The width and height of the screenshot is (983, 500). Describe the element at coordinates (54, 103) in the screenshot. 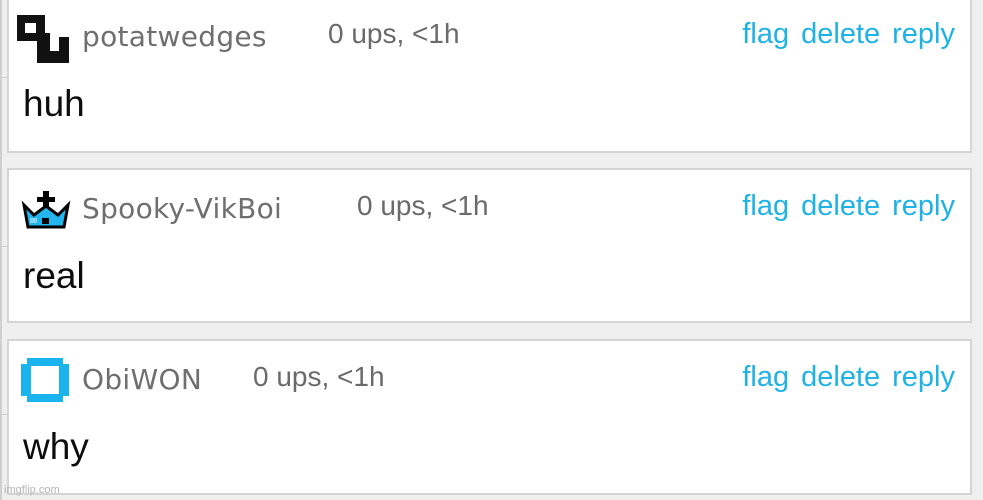

I see `comment-body: huh` at that location.